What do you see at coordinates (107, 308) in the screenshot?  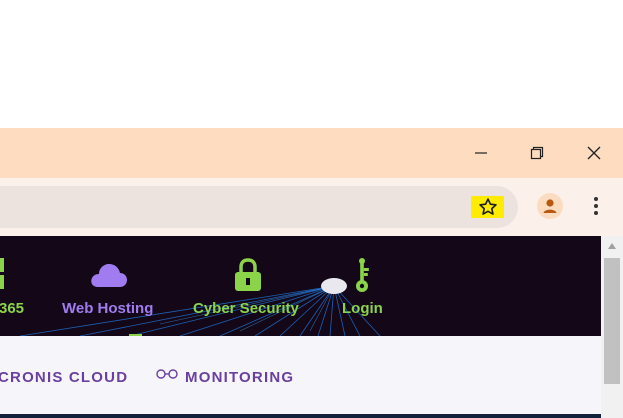 I see `nav-item-web-hosting: Web Hosting` at bounding box center [107, 308].